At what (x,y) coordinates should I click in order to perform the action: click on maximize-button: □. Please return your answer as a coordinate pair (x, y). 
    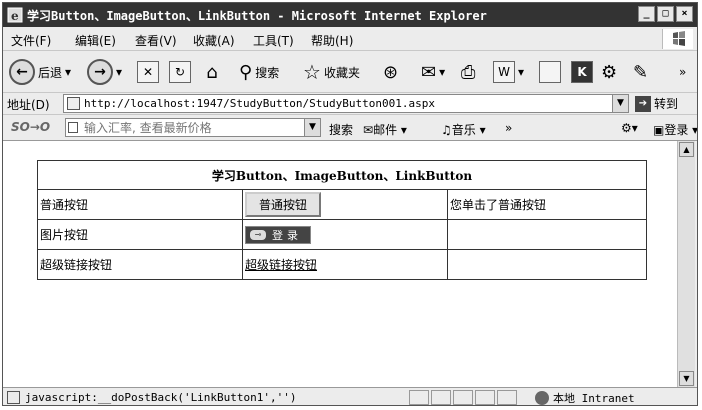
    Looking at the image, I should click on (665, 14).